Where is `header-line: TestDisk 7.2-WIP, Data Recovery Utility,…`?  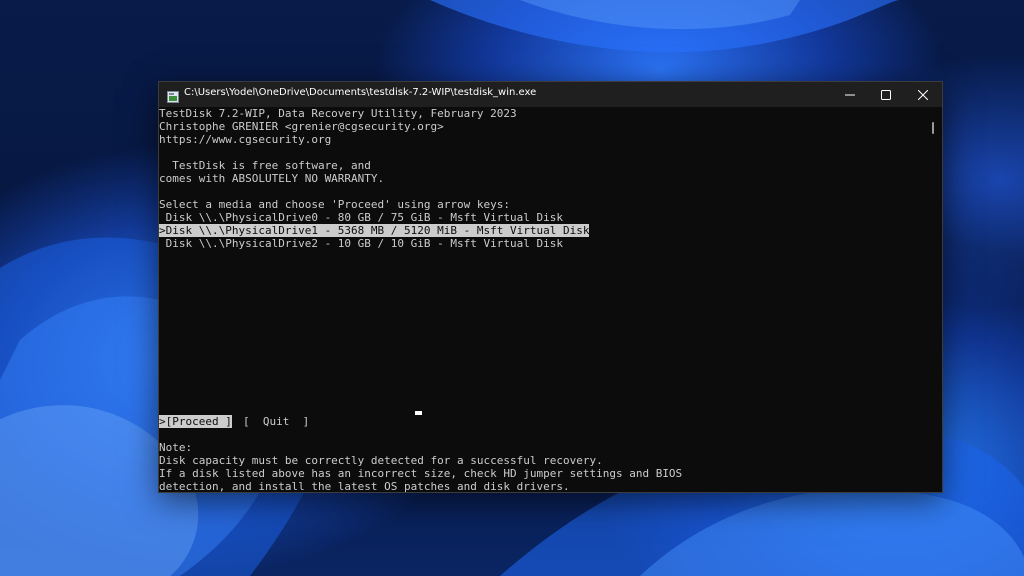
header-line: TestDisk 7.2-WIP, Data Recovery Utility,… is located at coordinates (338, 113).